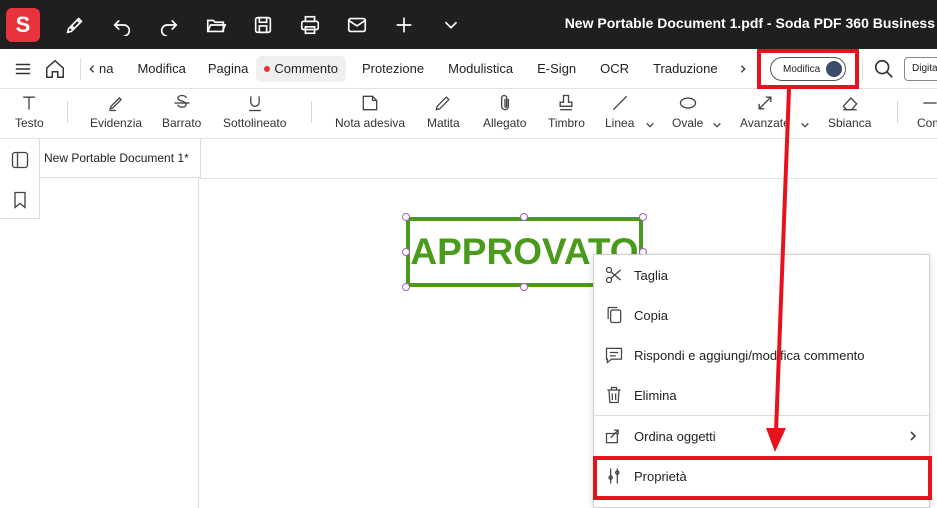 This screenshot has width=937, height=508. Describe the element at coordinates (927, 111) in the screenshot. I see `tool-commento: Com` at that location.